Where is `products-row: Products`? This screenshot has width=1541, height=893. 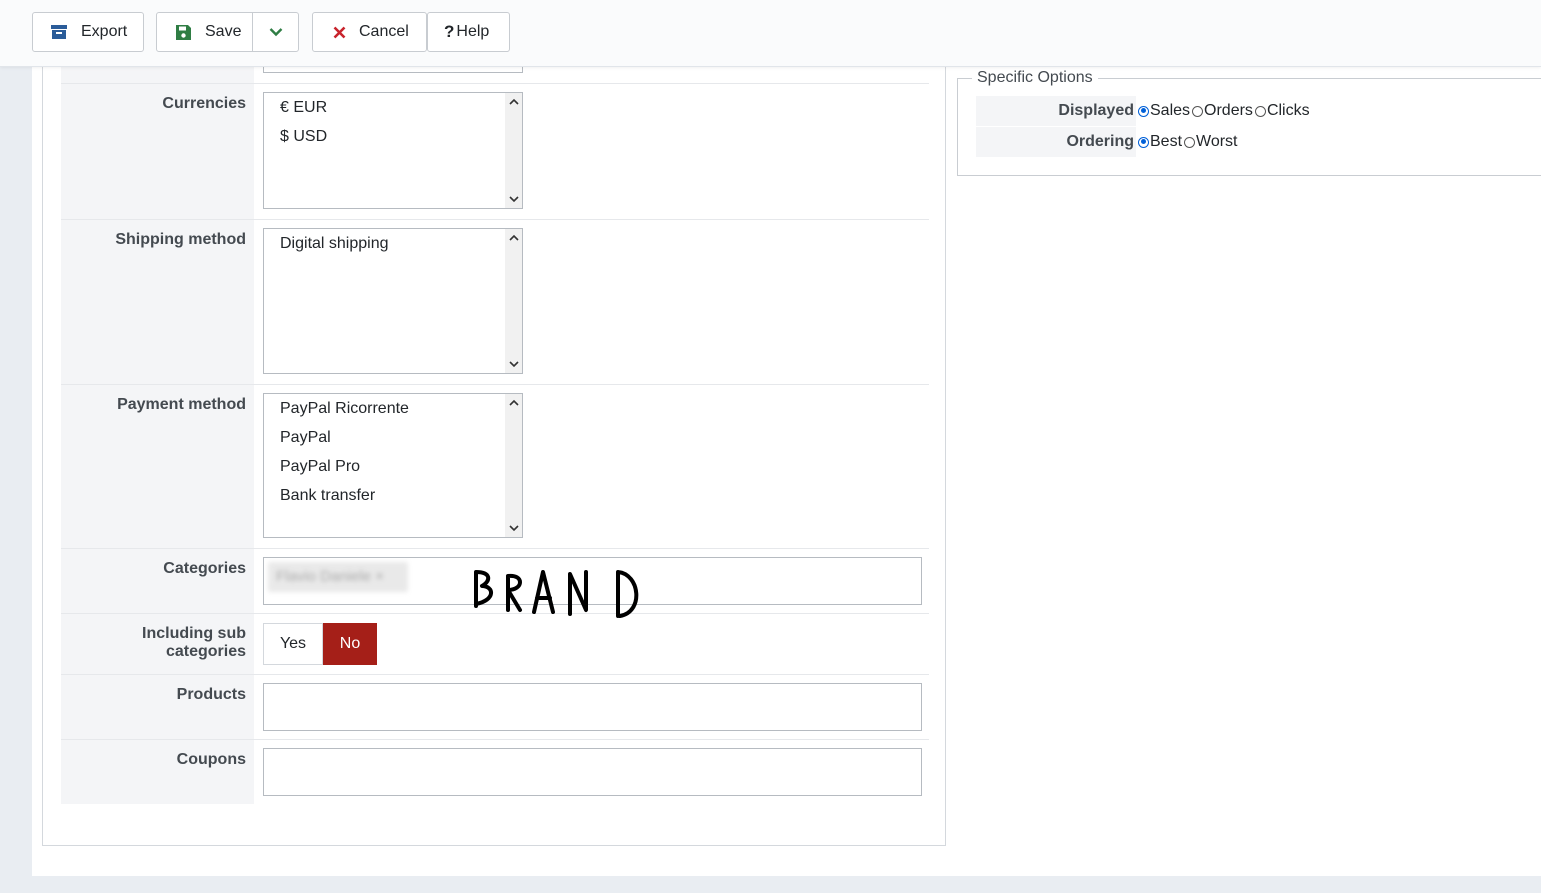
products-row: Products is located at coordinates (495, 707).